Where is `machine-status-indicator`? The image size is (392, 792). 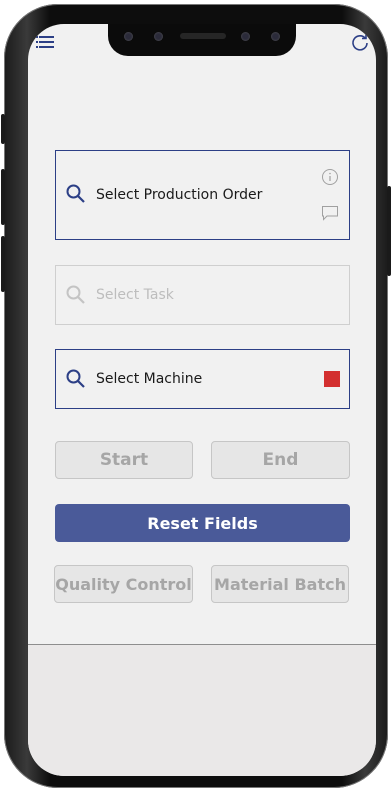
machine-status-indicator is located at coordinates (332, 379).